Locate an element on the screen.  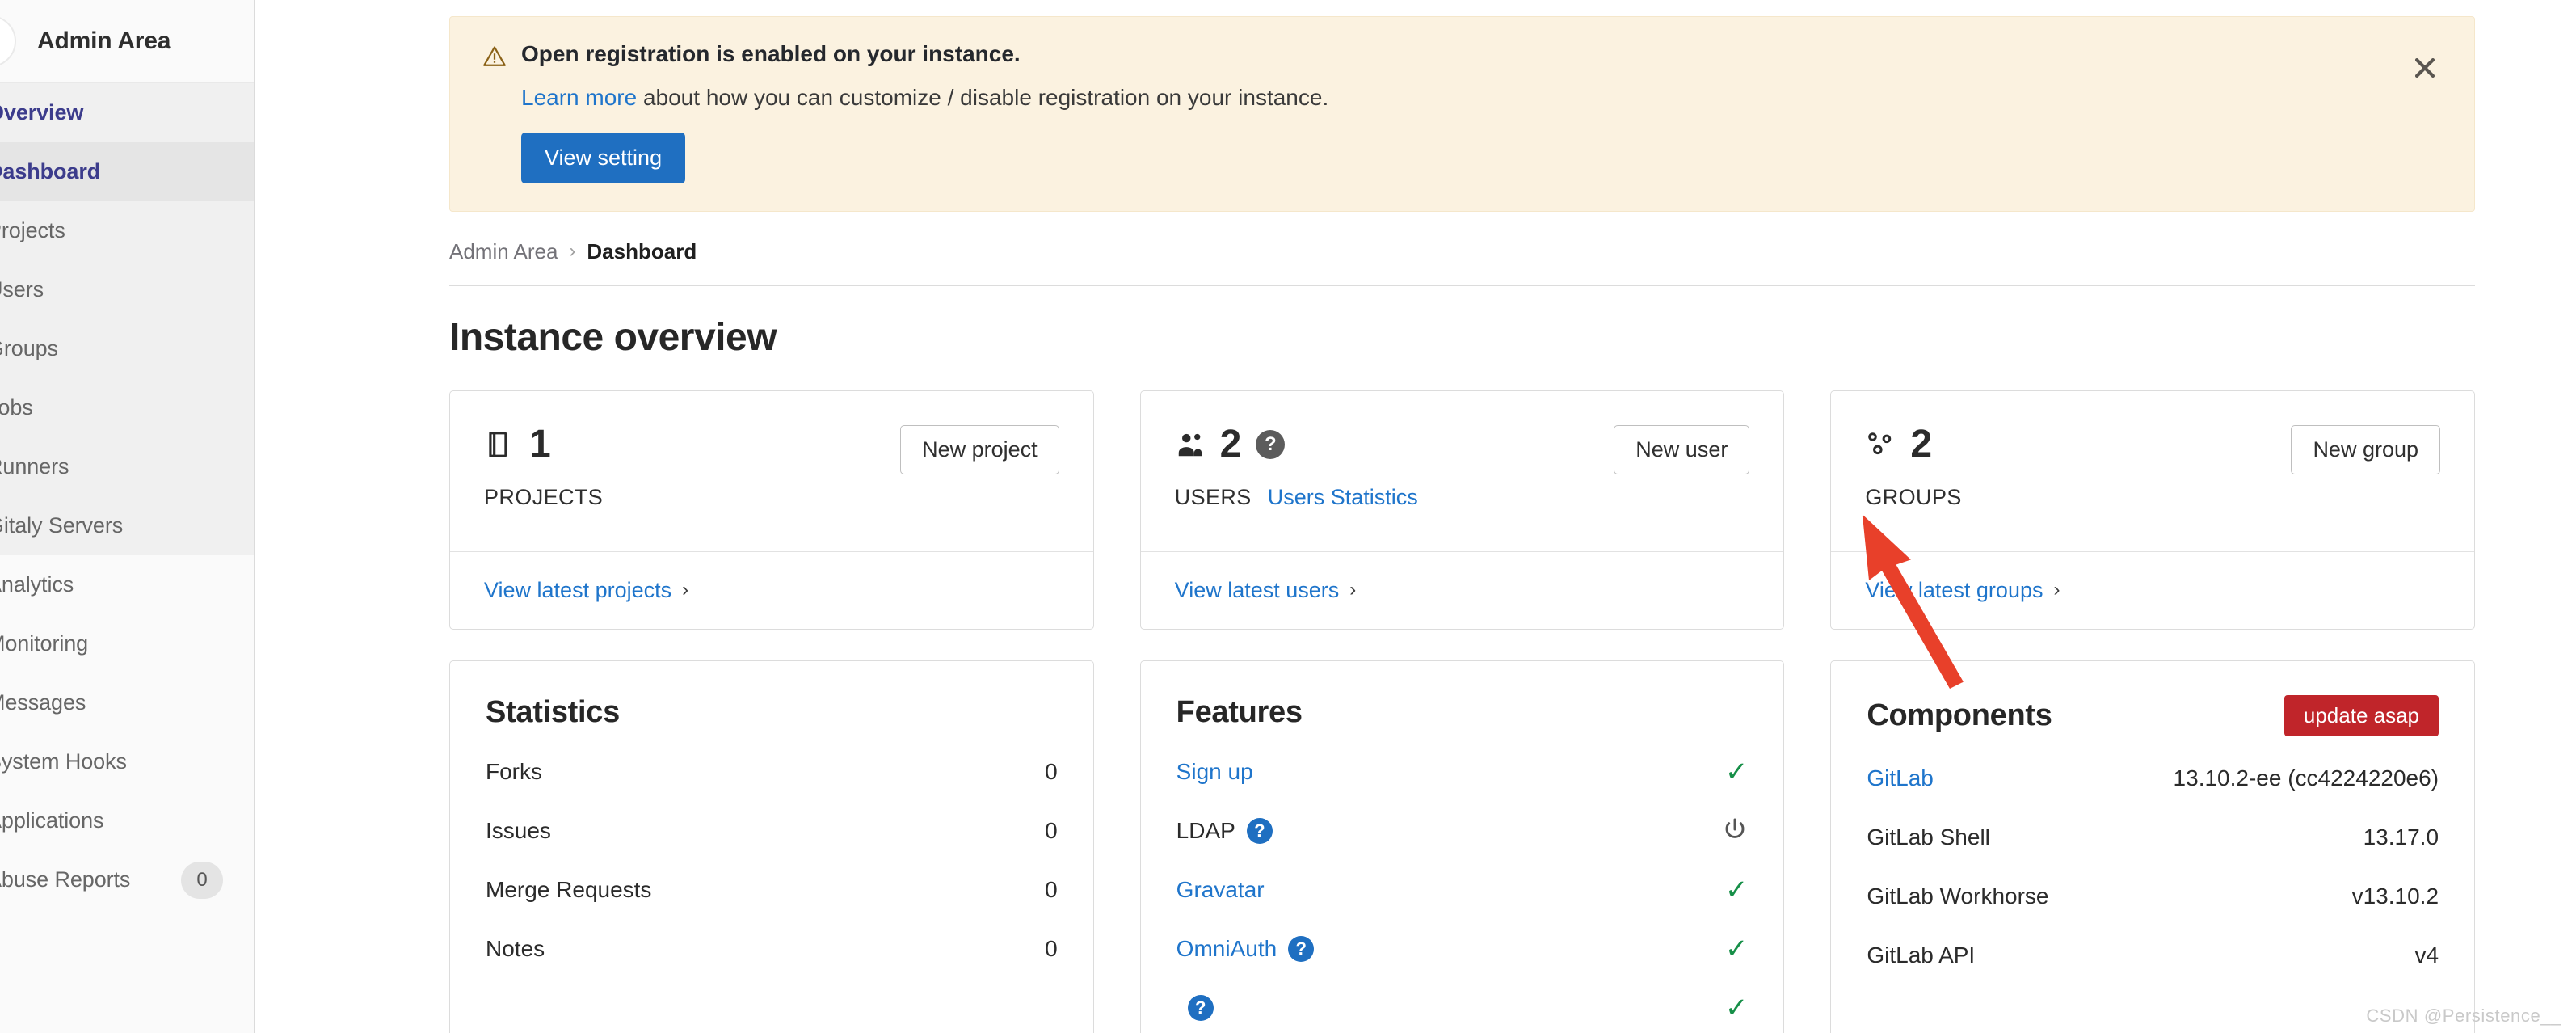
panel-row-label-wrap: Notes is located at coordinates (515, 949).